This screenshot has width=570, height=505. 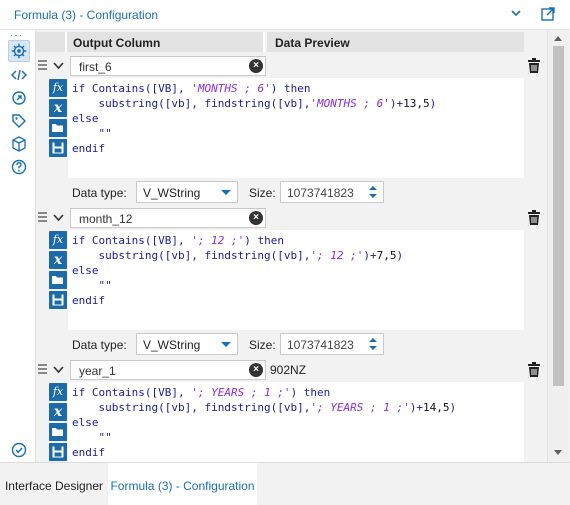 I want to click on row-header: first_6 ×, so click(x=291, y=66).